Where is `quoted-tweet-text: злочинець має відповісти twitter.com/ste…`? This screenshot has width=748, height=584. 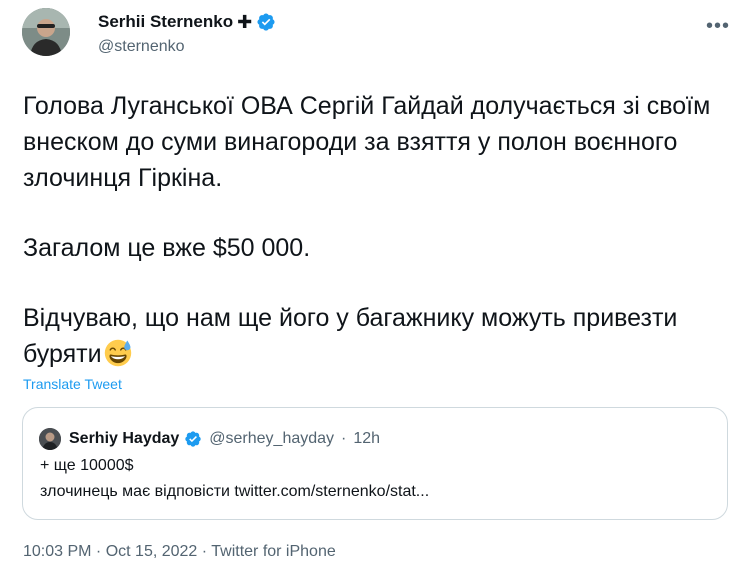
quoted-tweet-text: злочинець має відповісти twitter.com/ste… is located at coordinates (235, 491).